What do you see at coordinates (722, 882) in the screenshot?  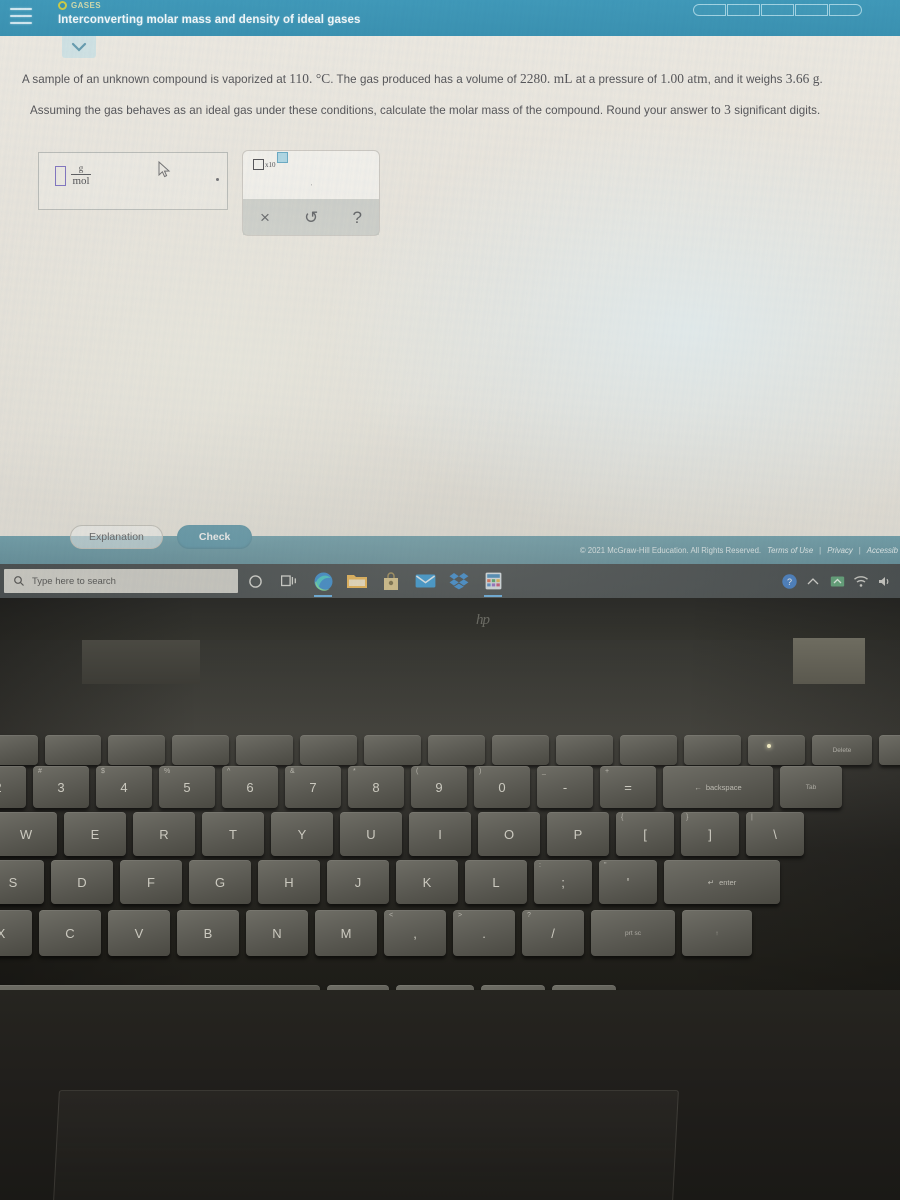 I see `key-enter: ↵ enter` at bounding box center [722, 882].